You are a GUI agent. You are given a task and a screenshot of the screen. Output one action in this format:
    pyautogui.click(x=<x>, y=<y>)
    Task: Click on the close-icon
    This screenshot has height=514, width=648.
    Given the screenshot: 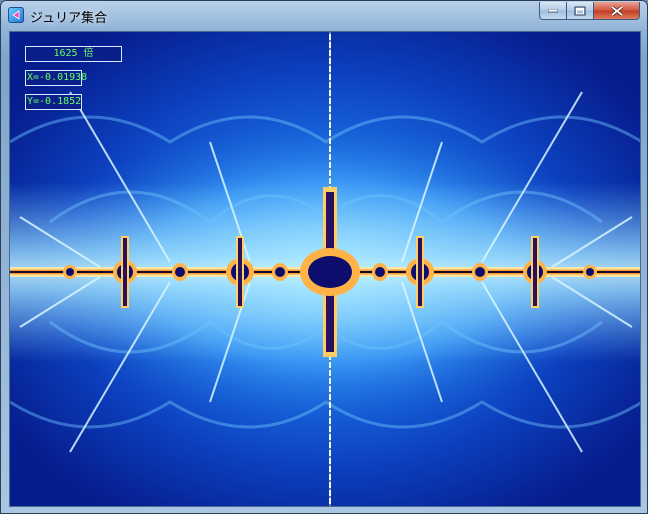 What is the action you would take?
    pyautogui.click(x=616, y=10)
    